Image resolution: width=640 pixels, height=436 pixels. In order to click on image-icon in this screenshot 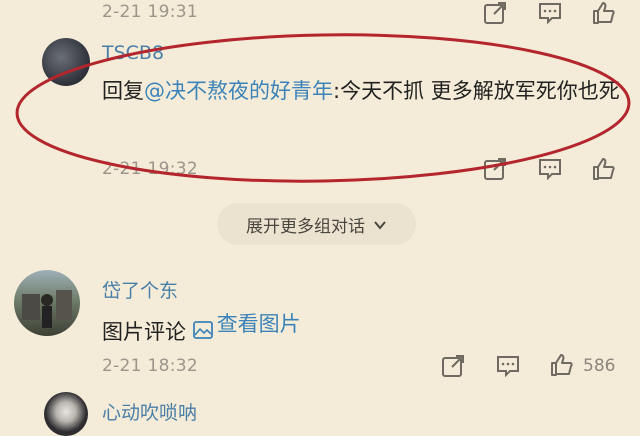, I will do `click(202, 327)`.